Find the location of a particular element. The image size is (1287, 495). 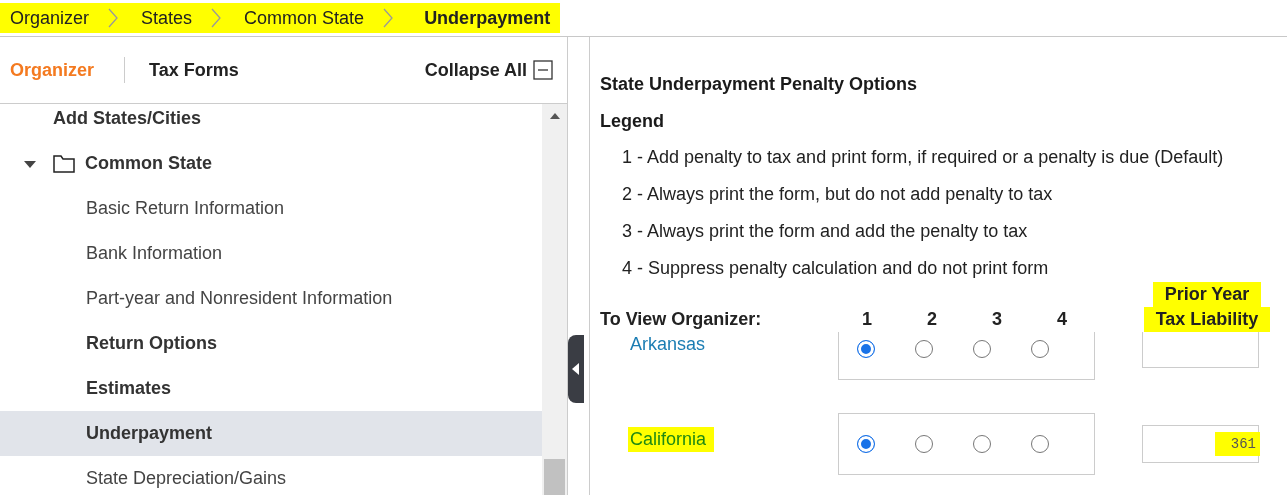

breadcrumb-link: Organizer is located at coordinates (50, 18).